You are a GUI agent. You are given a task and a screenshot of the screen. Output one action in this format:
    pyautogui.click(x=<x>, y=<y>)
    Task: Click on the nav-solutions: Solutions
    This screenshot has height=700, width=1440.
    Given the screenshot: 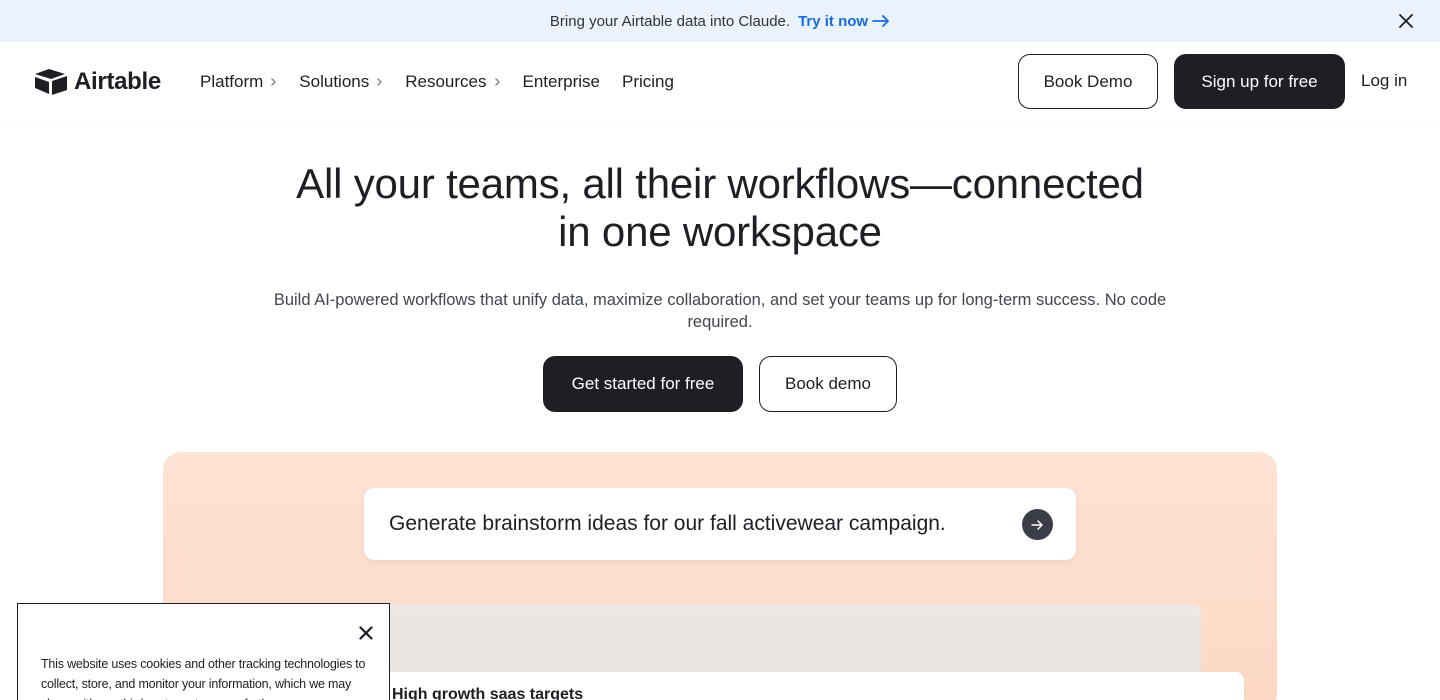 What is the action you would take?
    pyautogui.click(x=341, y=82)
    